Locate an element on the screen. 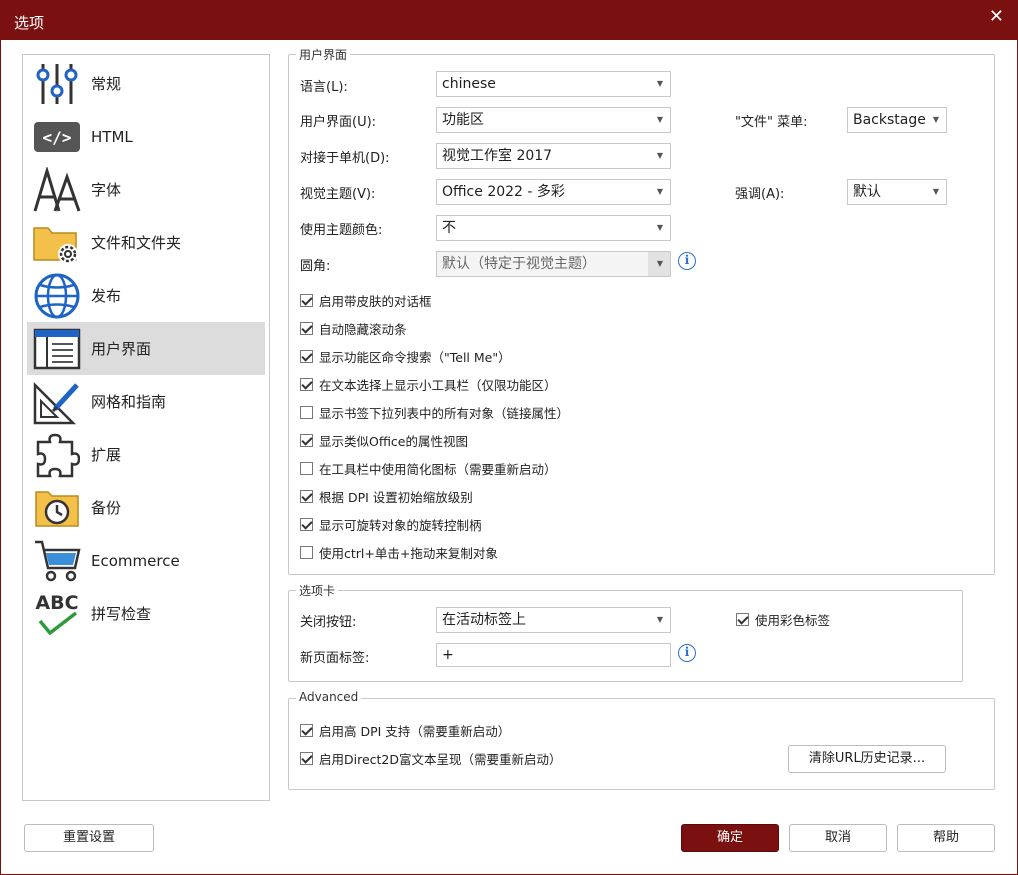 This screenshot has width=1018, height=875. file-menu-select: Backstage ▼ is located at coordinates (897, 120).